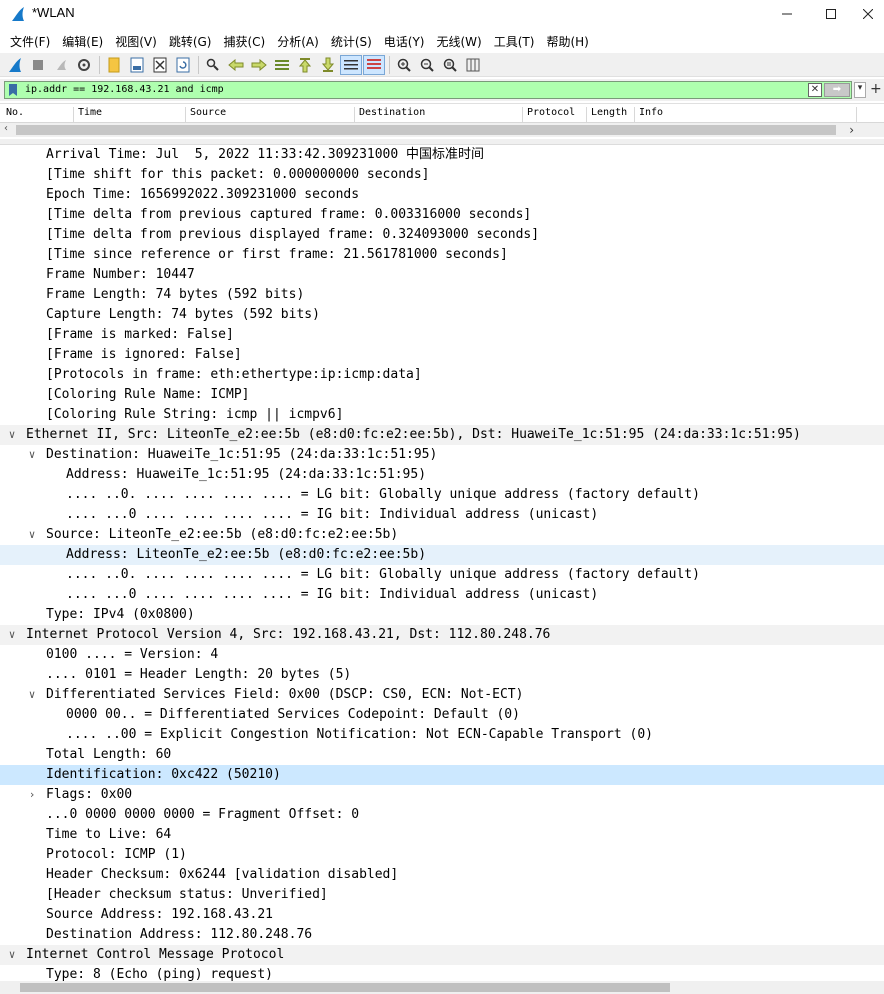 The width and height of the screenshot is (884, 994). What do you see at coordinates (567, 41) in the screenshot?
I see `menu-help: 帮助(H)` at bounding box center [567, 41].